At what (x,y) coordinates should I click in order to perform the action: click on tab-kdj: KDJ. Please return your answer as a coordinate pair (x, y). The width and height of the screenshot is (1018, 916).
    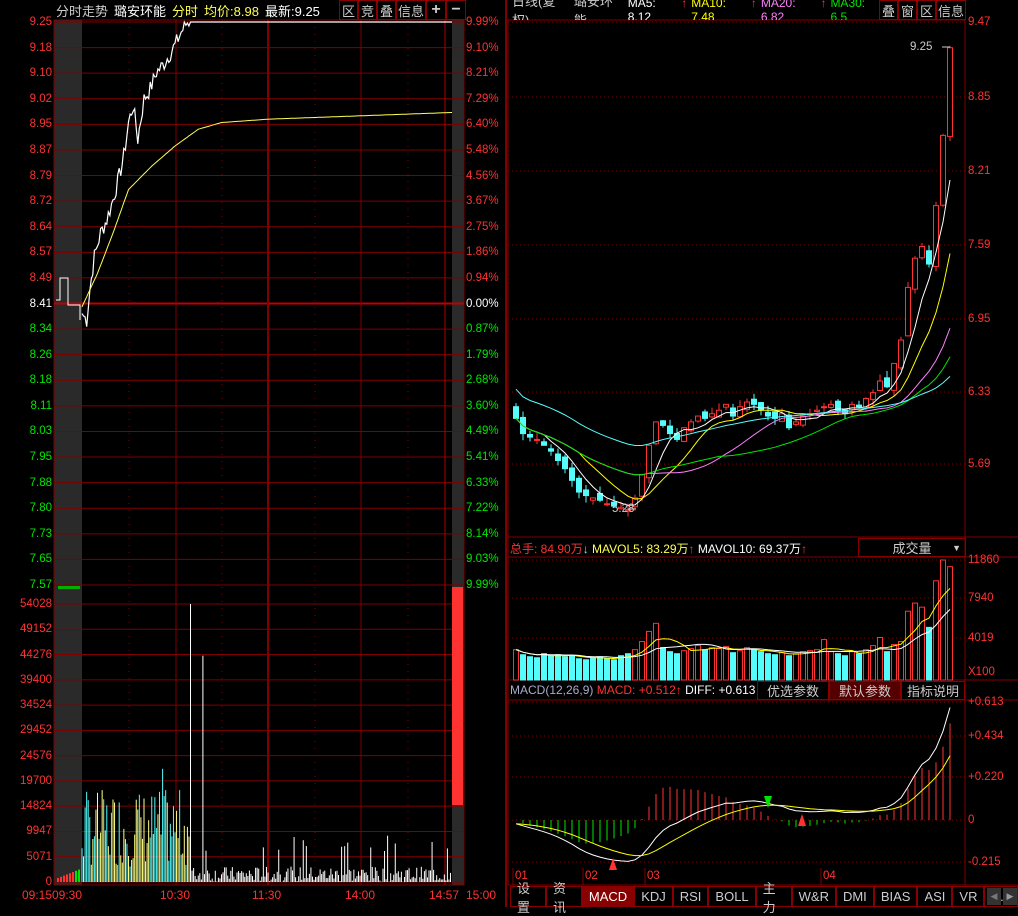
    Looking at the image, I should click on (653, 896).